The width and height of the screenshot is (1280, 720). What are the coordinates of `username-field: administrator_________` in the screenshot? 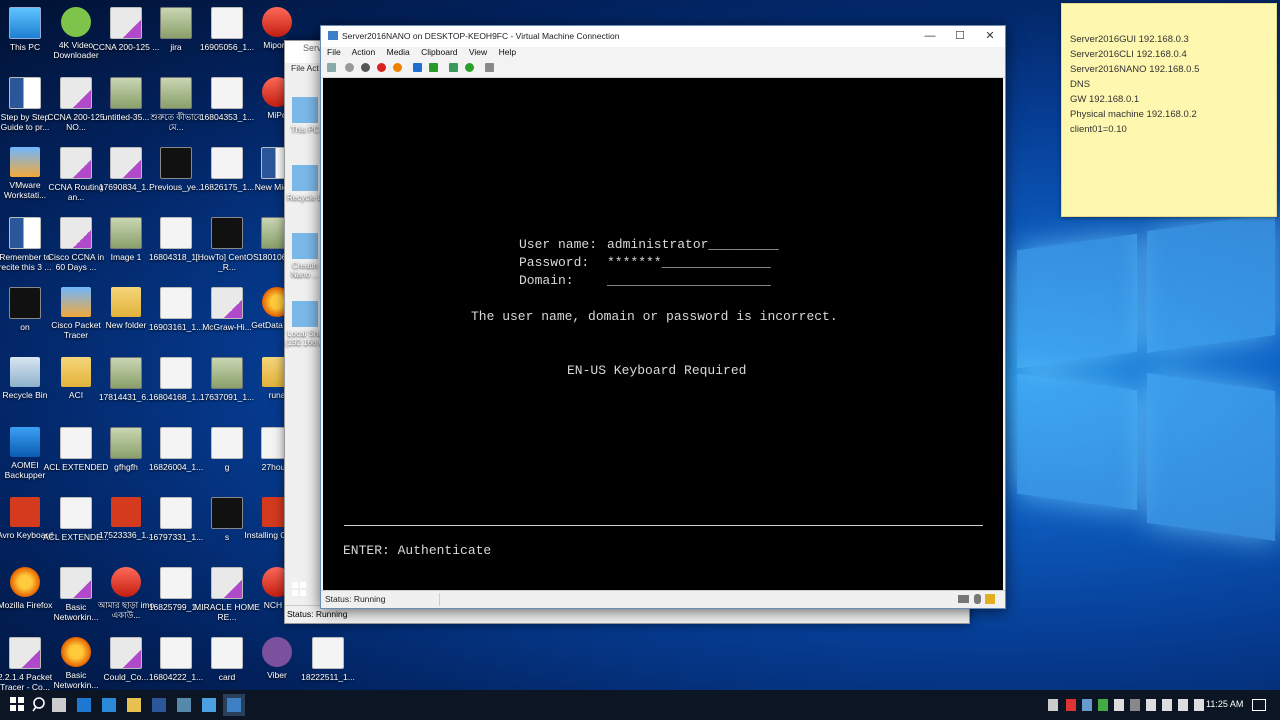 It's located at (693, 244).